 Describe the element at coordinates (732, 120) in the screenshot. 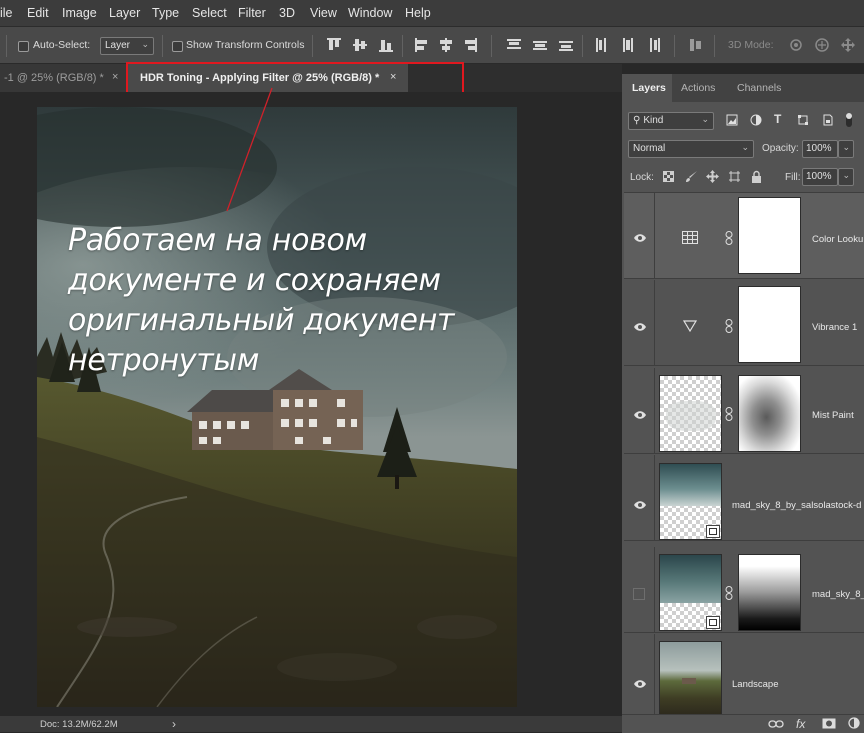

I see `filter-pixel-icon` at that location.